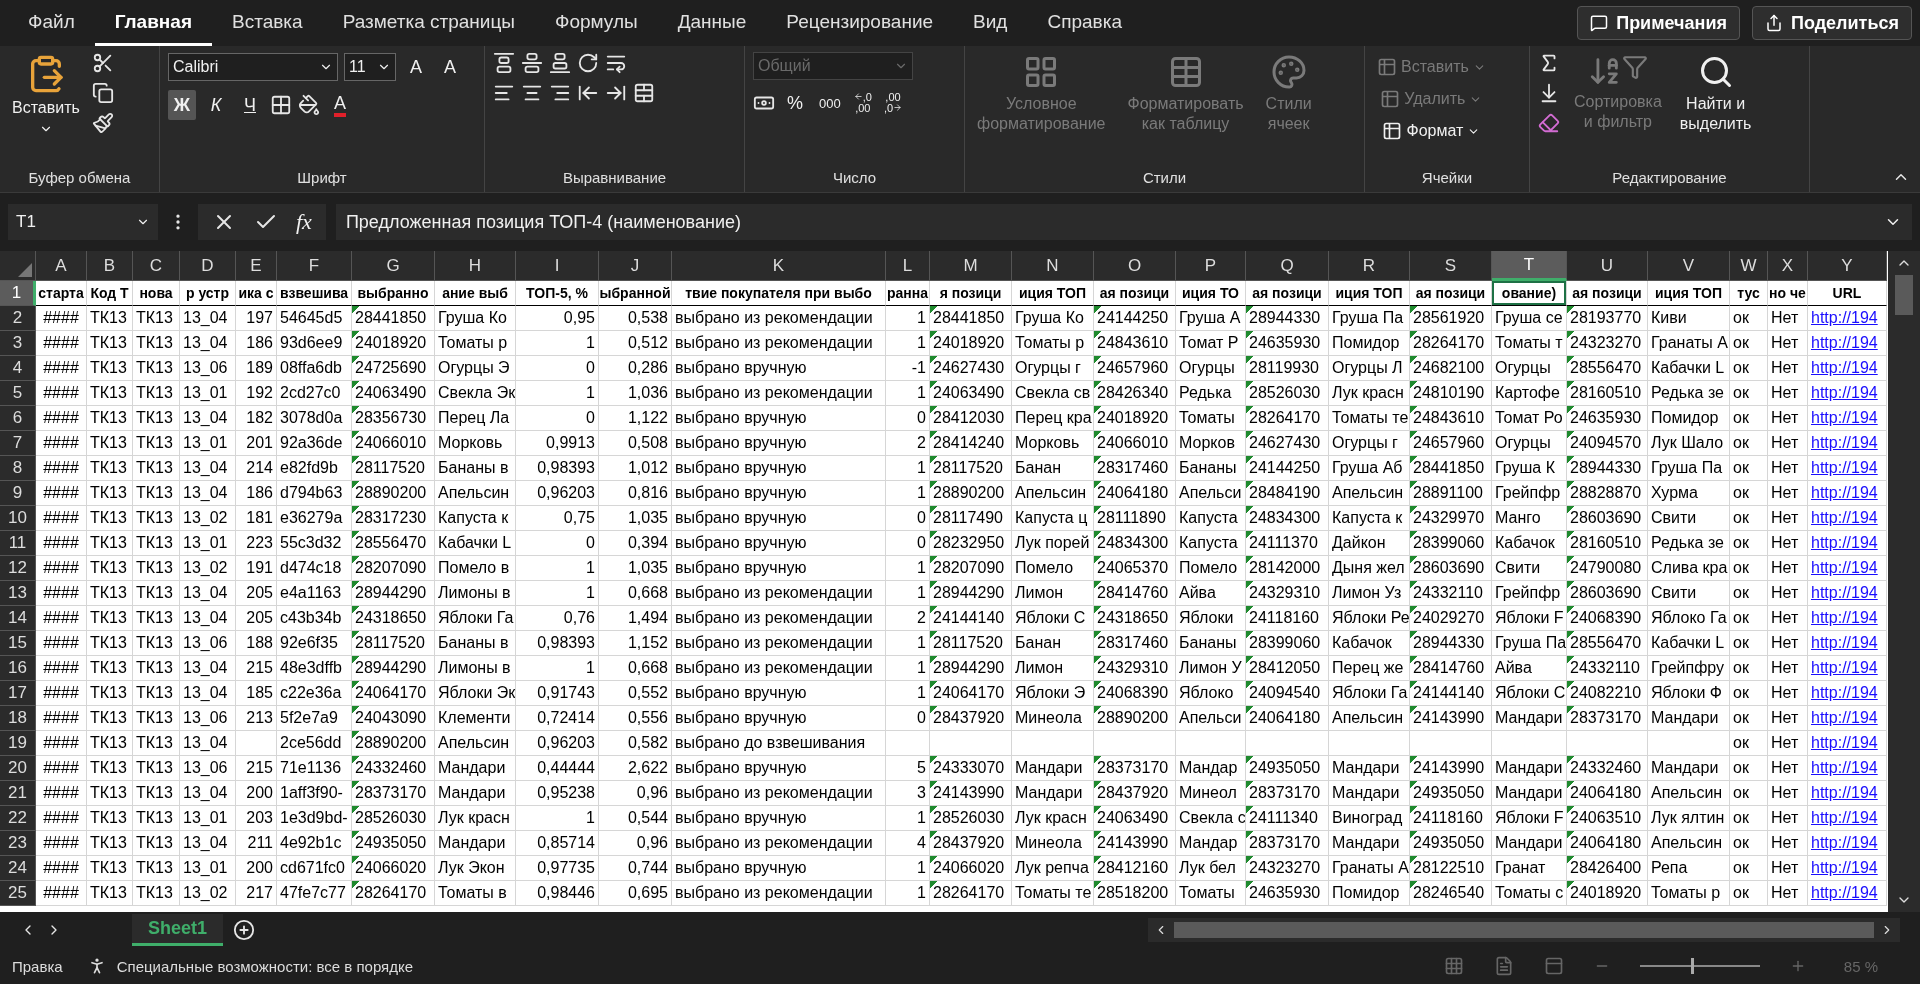 This screenshot has width=1920, height=984. What do you see at coordinates (216, 105) in the screenshot?
I see `font-style-button: К` at bounding box center [216, 105].